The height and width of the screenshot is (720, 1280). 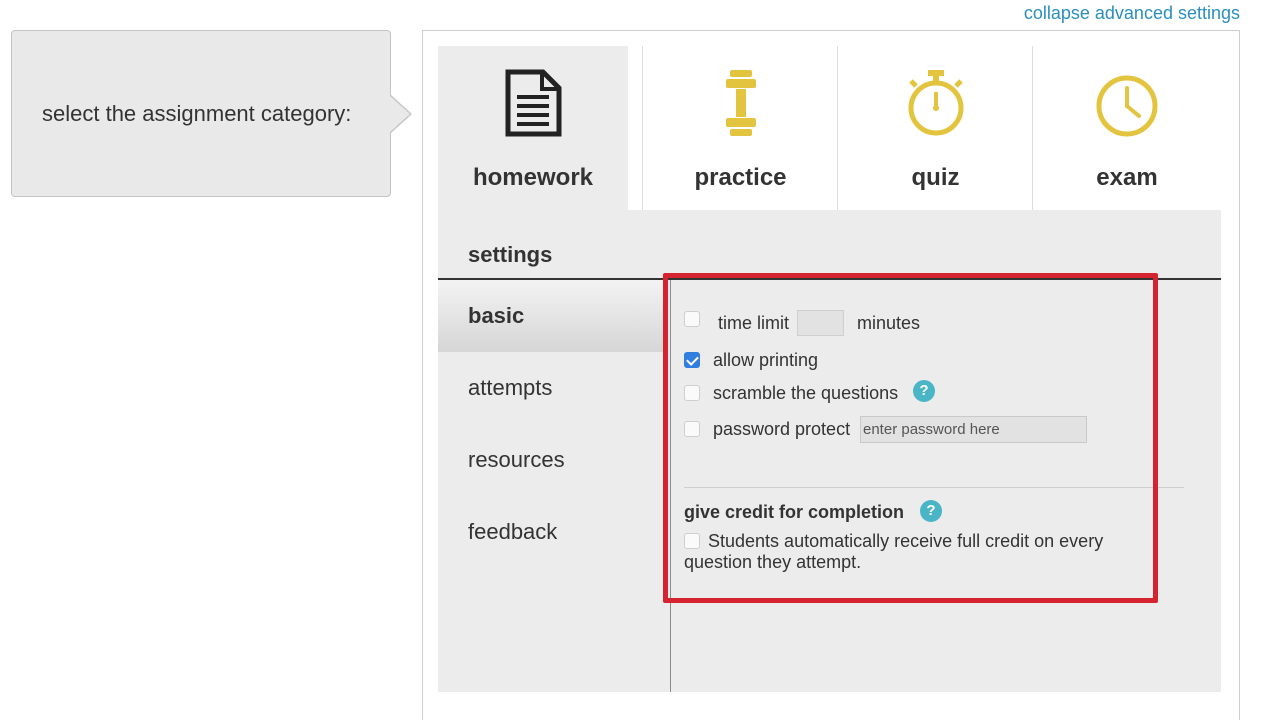 What do you see at coordinates (400, 114) in the screenshot?
I see `callout-pointer` at bounding box center [400, 114].